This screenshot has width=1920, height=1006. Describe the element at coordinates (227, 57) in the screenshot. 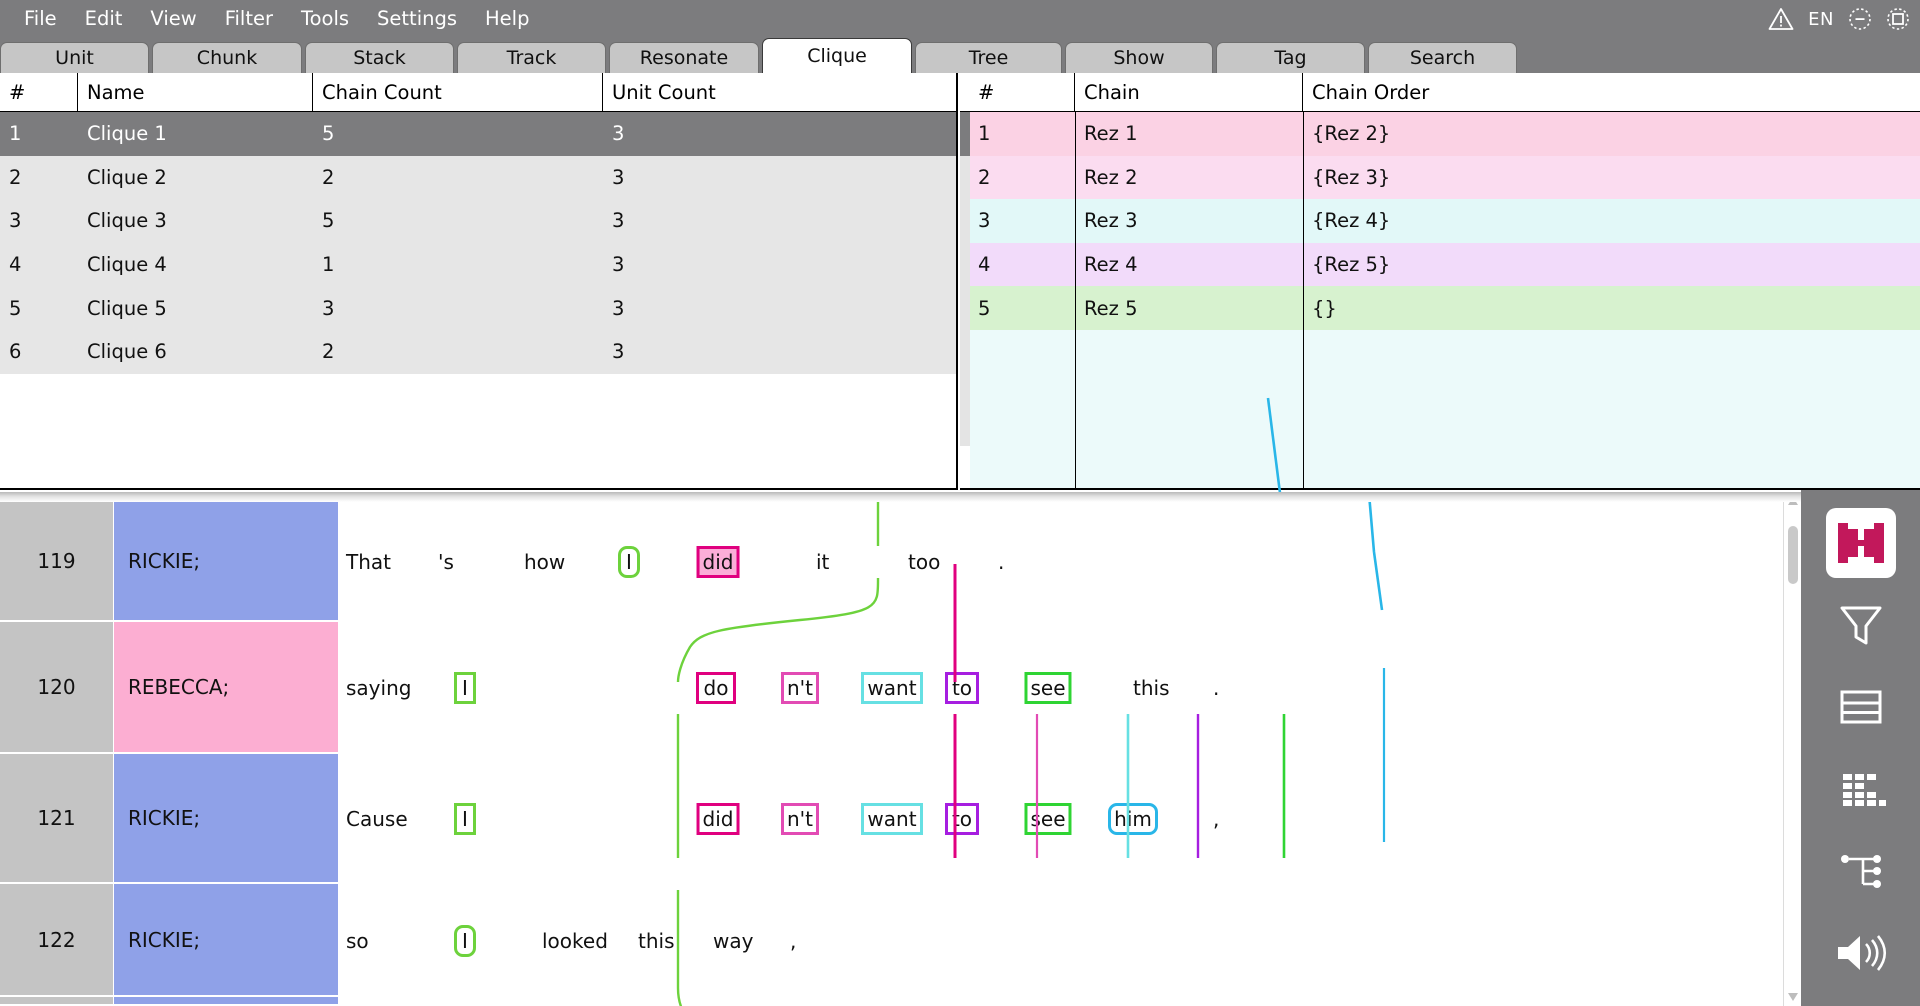

I see `tab-chunk: Chunk` at that location.